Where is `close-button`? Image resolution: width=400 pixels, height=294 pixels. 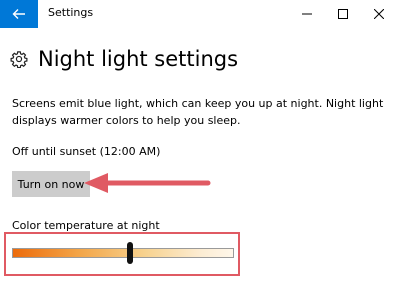
close-button is located at coordinates (379, 14).